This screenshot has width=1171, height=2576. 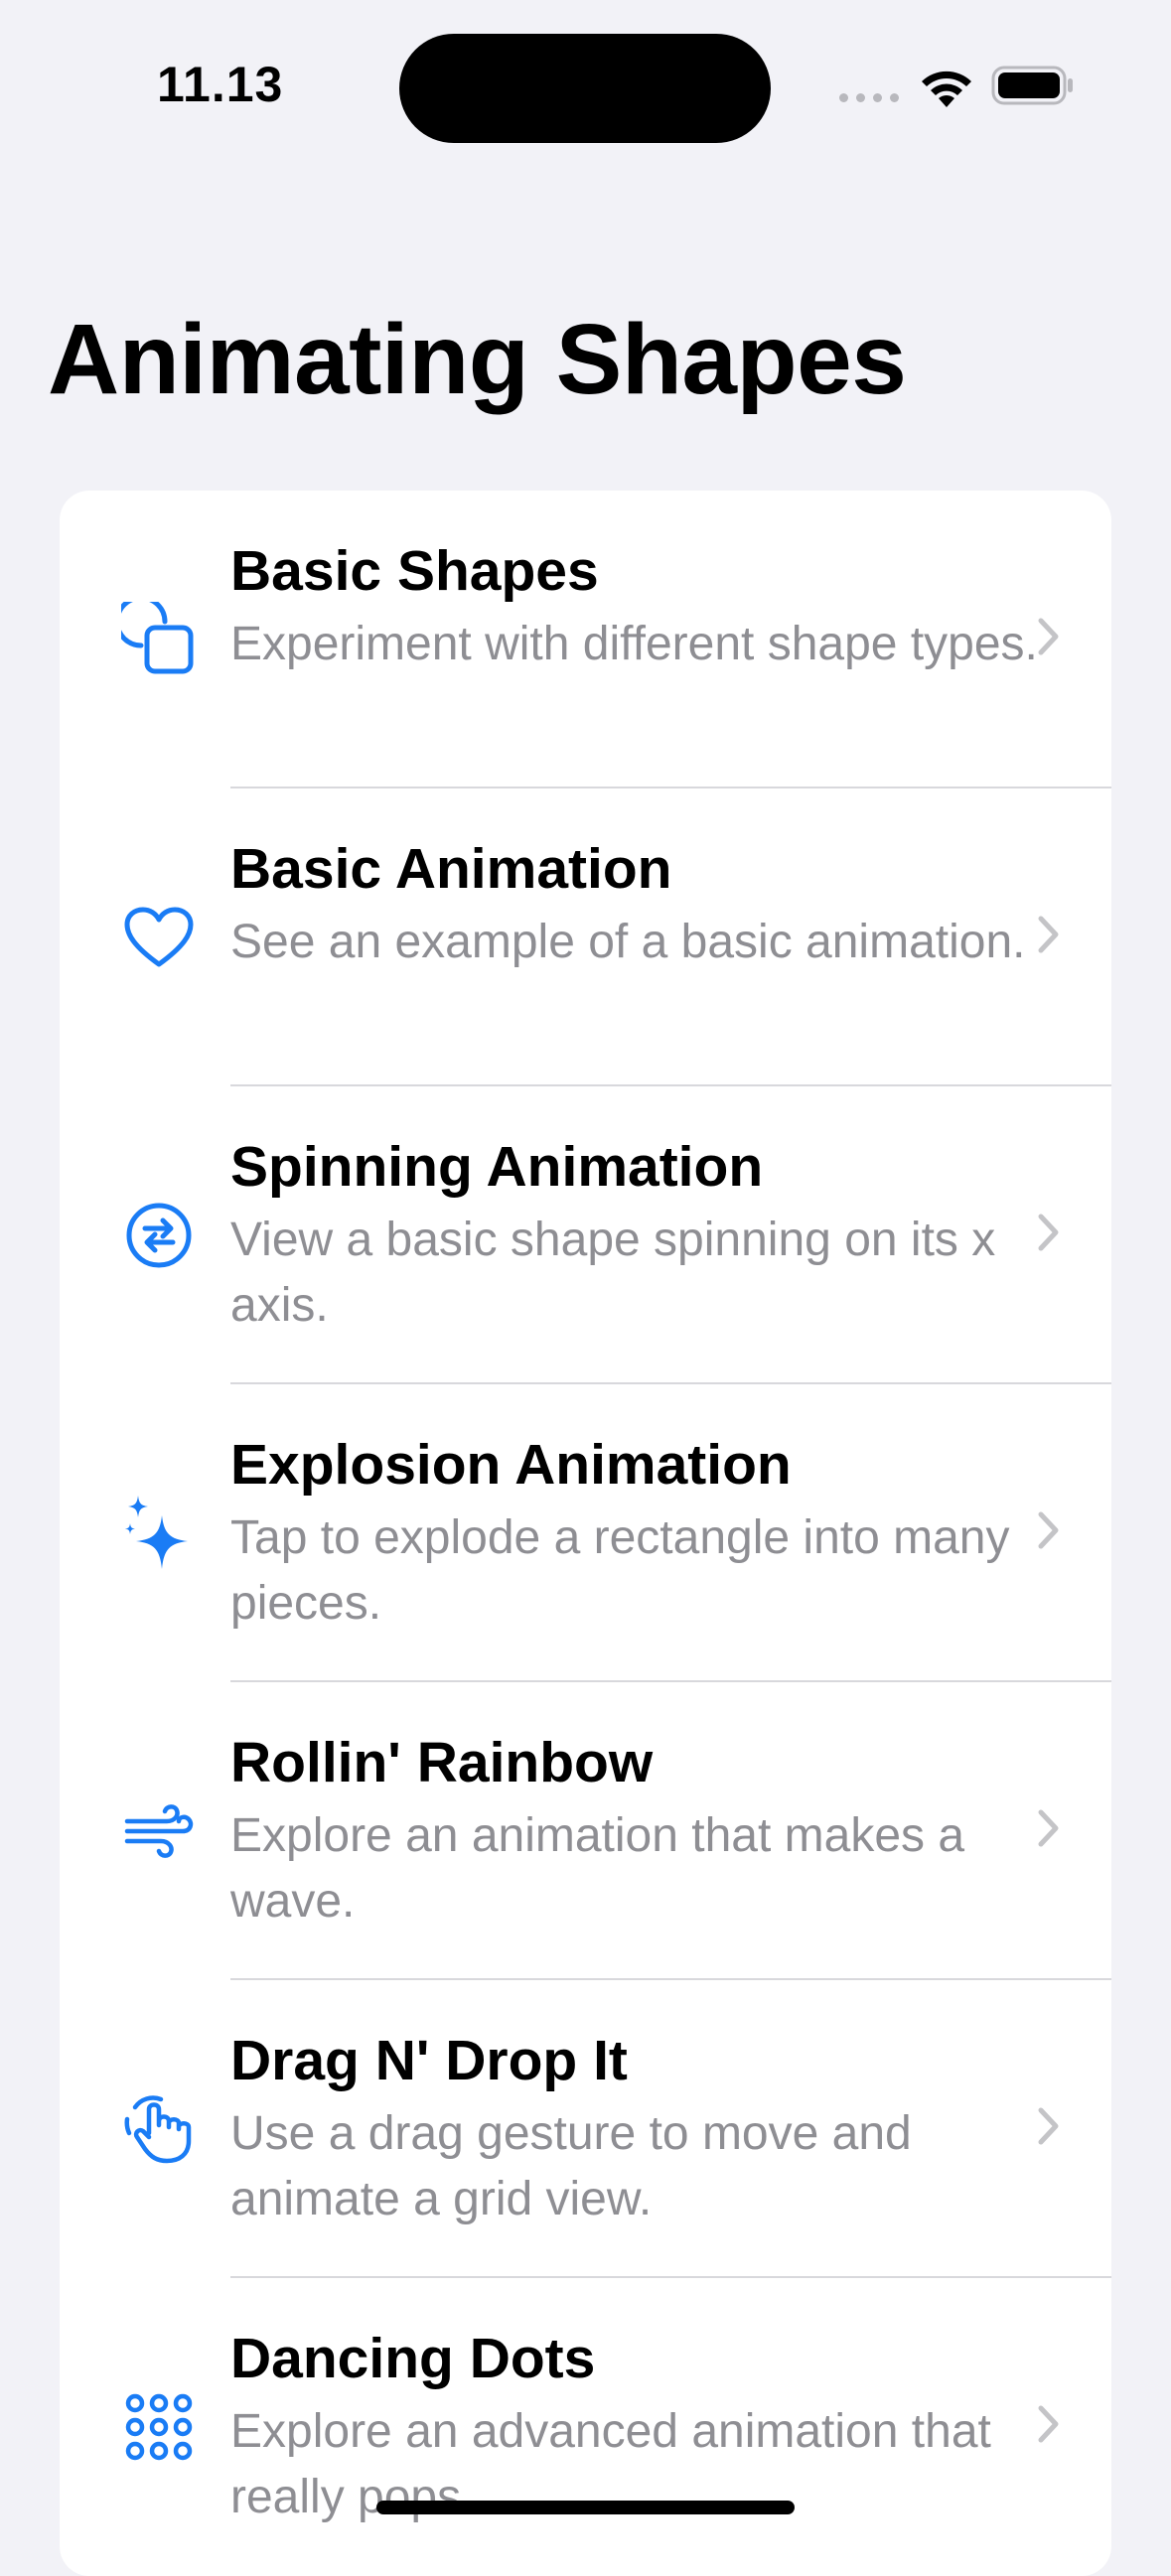 What do you see at coordinates (497, 1167) in the screenshot?
I see `item-title: Spinning Animation` at bounding box center [497, 1167].